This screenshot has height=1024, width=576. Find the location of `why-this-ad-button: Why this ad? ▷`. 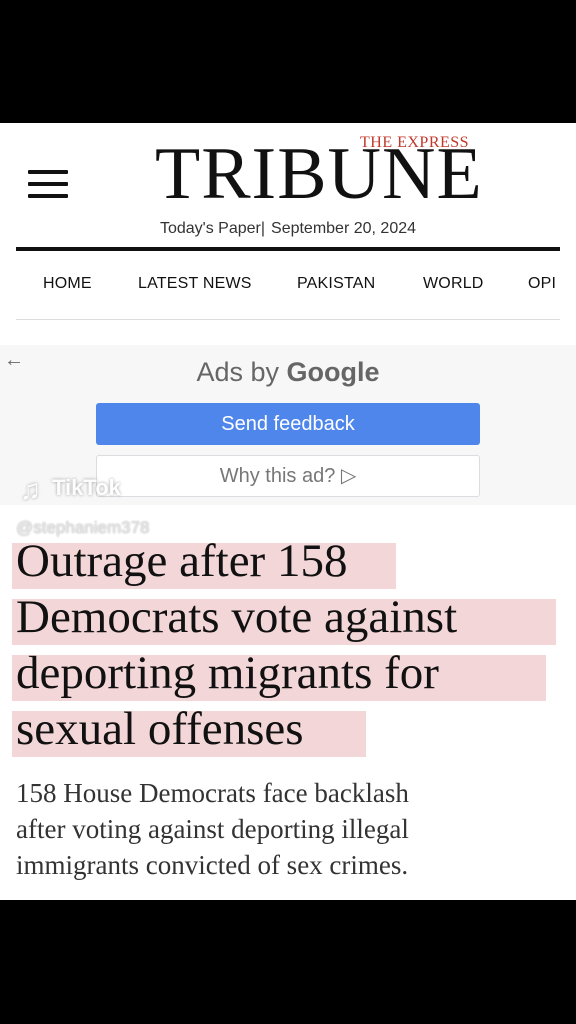

why-this-ad-button: Why this ad? ▷ is located at coordinates (288, 476).